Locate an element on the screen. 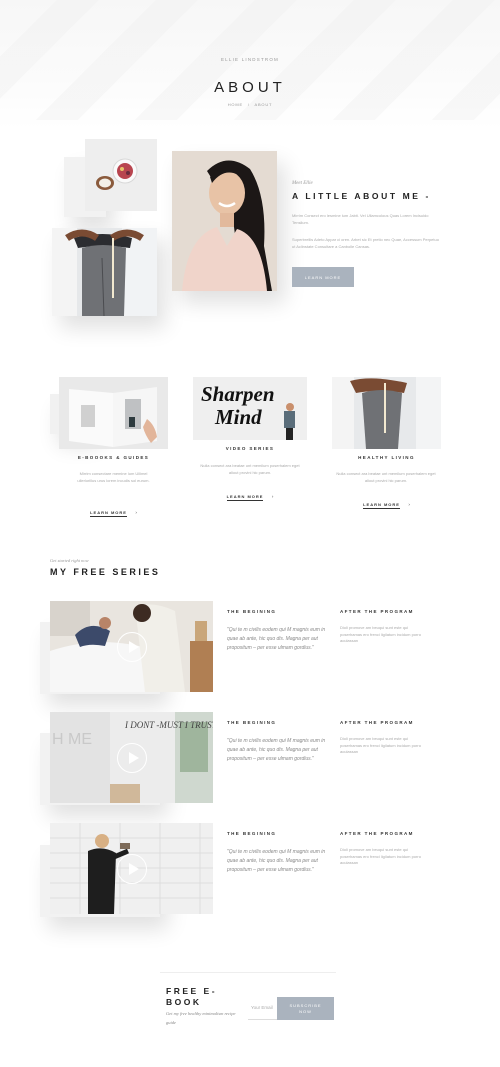  series-1-col2-title: AFTER THE PROGRAM is located at coordinates (377, 611).